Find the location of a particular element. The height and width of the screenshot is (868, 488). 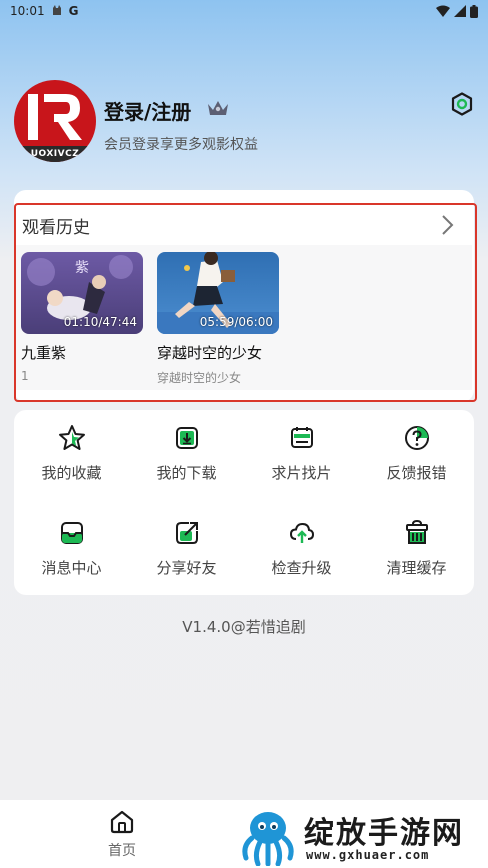

history-thumbnail: 紫 01:10/47:44 is located at coordinates (82, 293).